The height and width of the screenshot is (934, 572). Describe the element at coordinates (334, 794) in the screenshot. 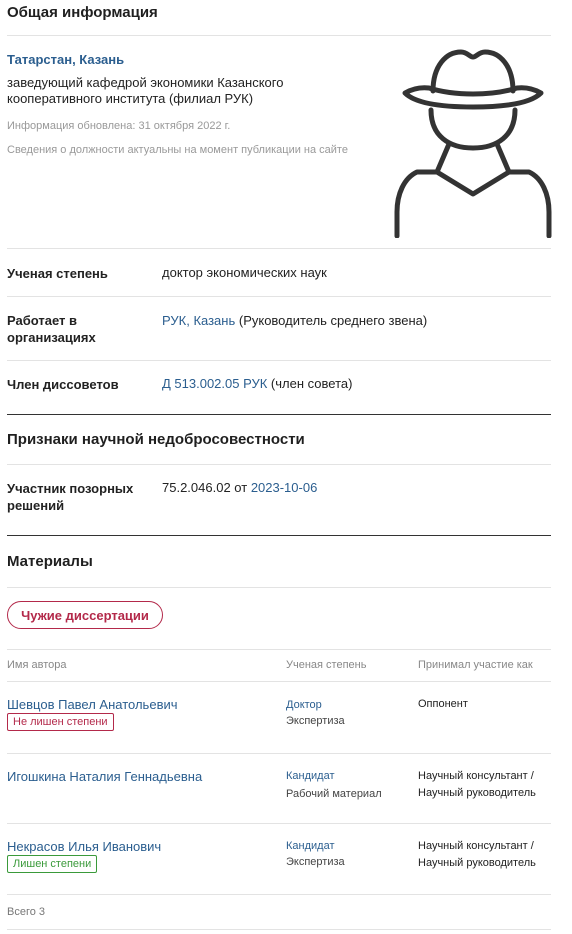

I see `material-type: Рабочий материал` at that location.